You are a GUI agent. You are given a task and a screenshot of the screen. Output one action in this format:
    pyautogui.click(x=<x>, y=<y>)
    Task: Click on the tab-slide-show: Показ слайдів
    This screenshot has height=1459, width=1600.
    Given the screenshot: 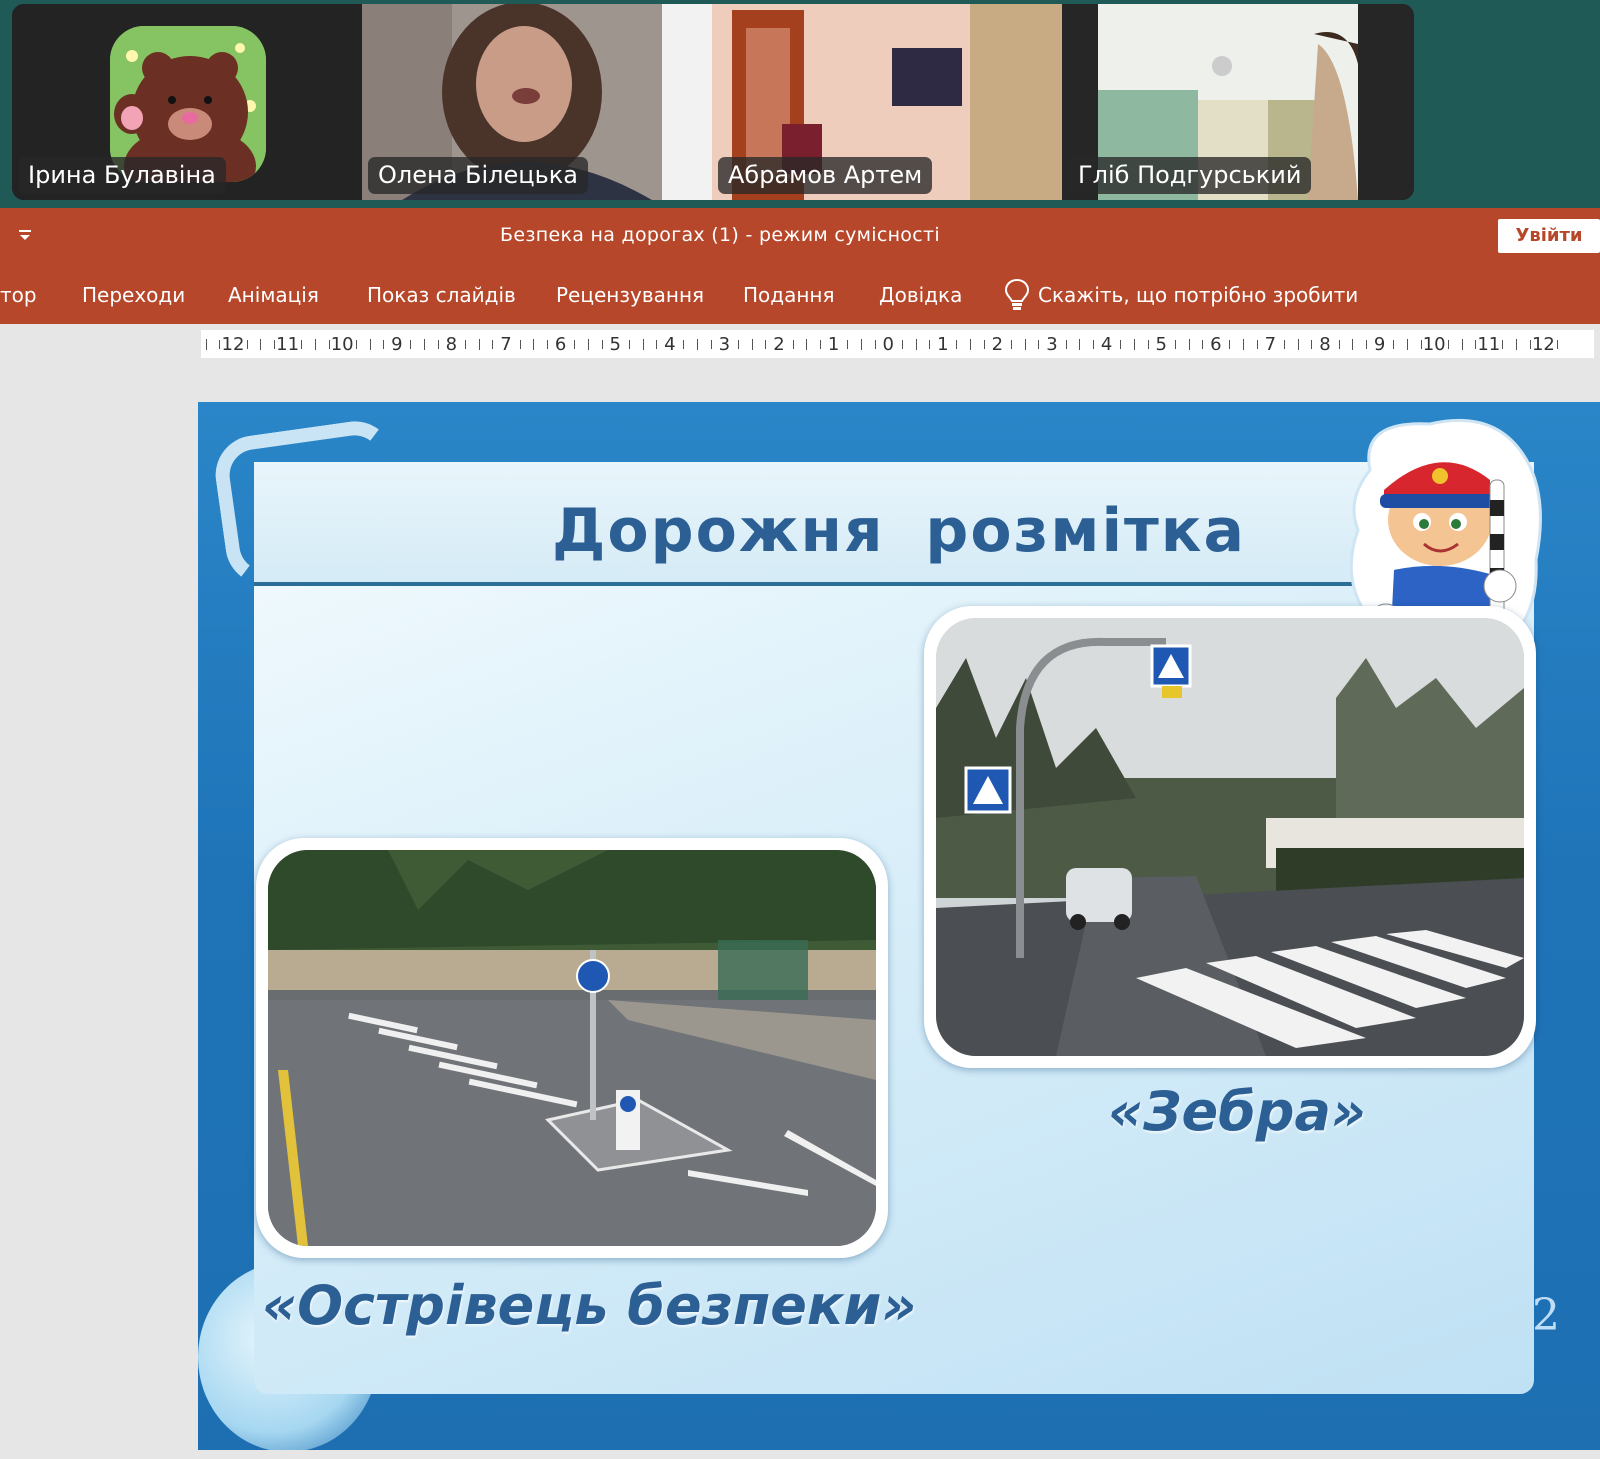 What is the action you would take?
    pyautogui.click(x=441, y=295)
    